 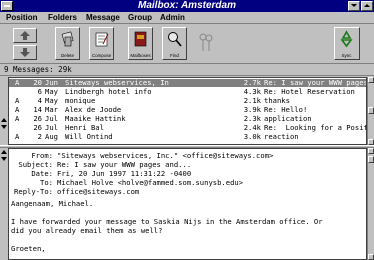 I want to click on maximize-icon, so click(x=367, y=5).